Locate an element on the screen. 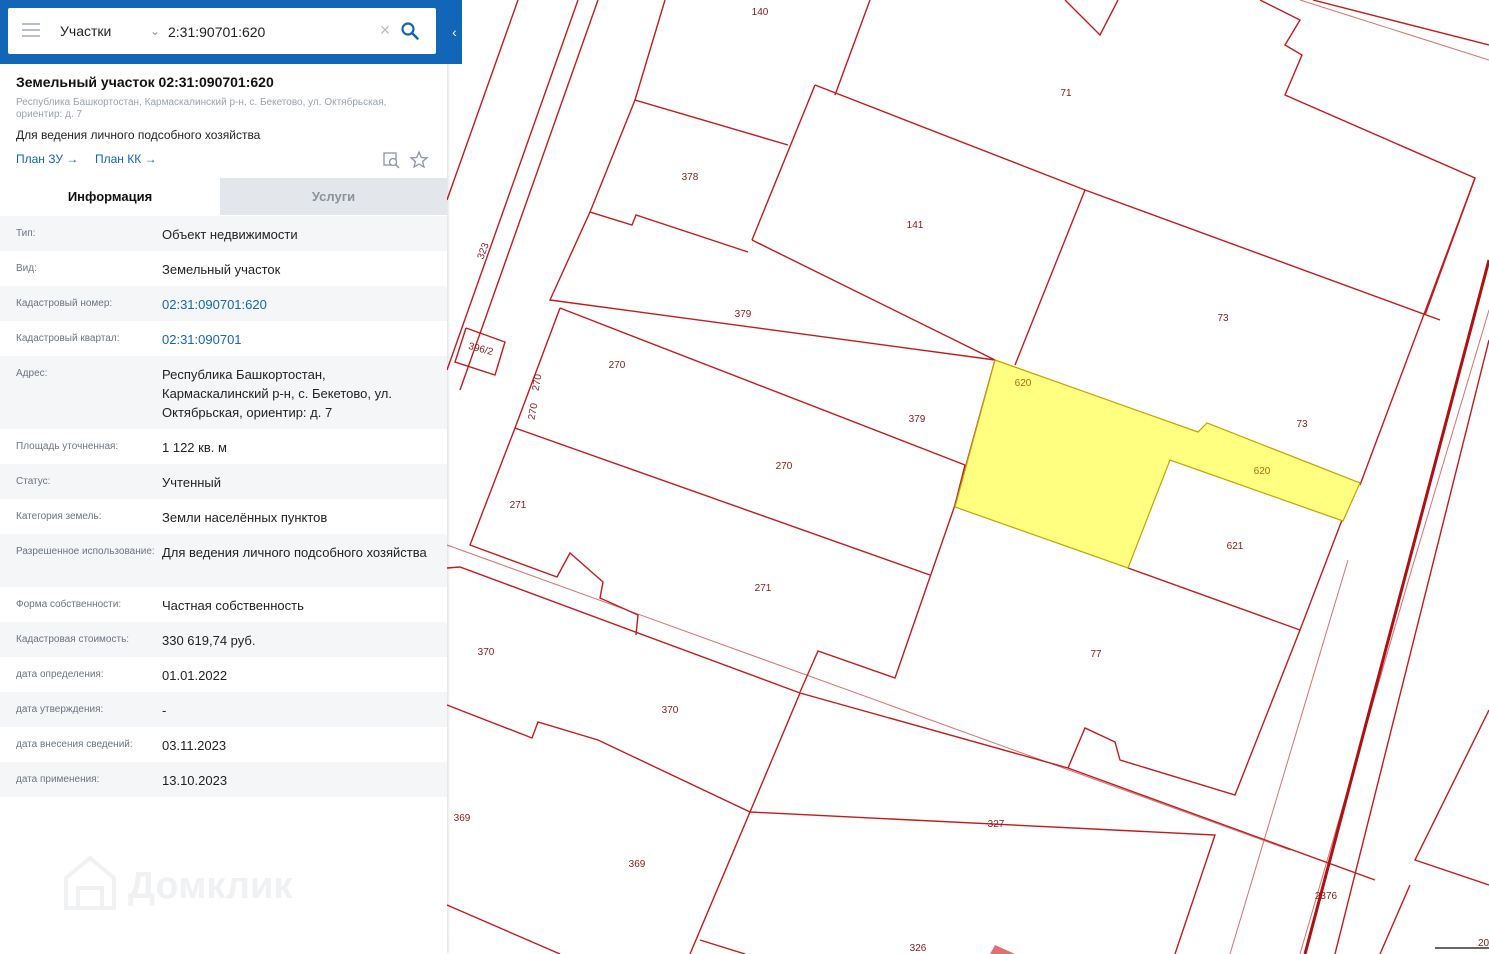 Image resolution: width=1489 pixels, height=954 pixels. info-row: Статус: Учтенный is located at coordinates (223, 481).